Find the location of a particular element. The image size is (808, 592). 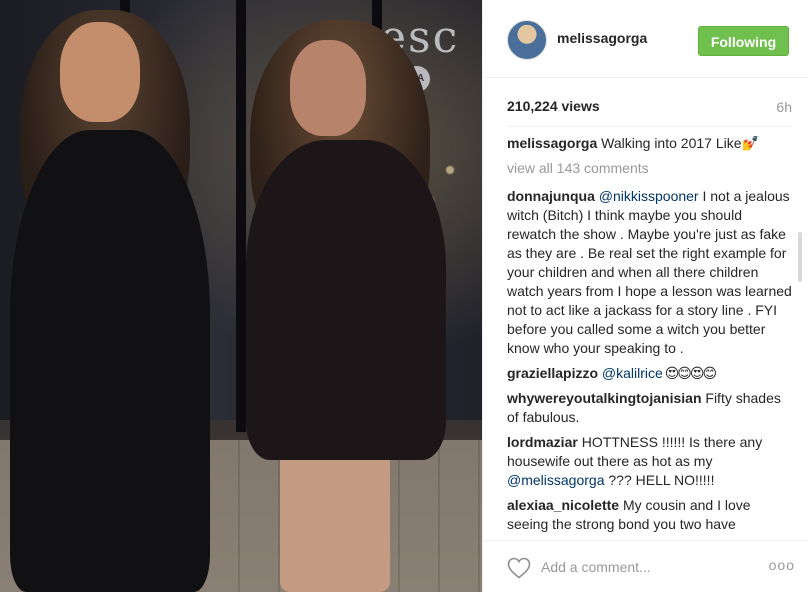

comment-text: 😍😊😍😊 is located at coordinates (689, 373).